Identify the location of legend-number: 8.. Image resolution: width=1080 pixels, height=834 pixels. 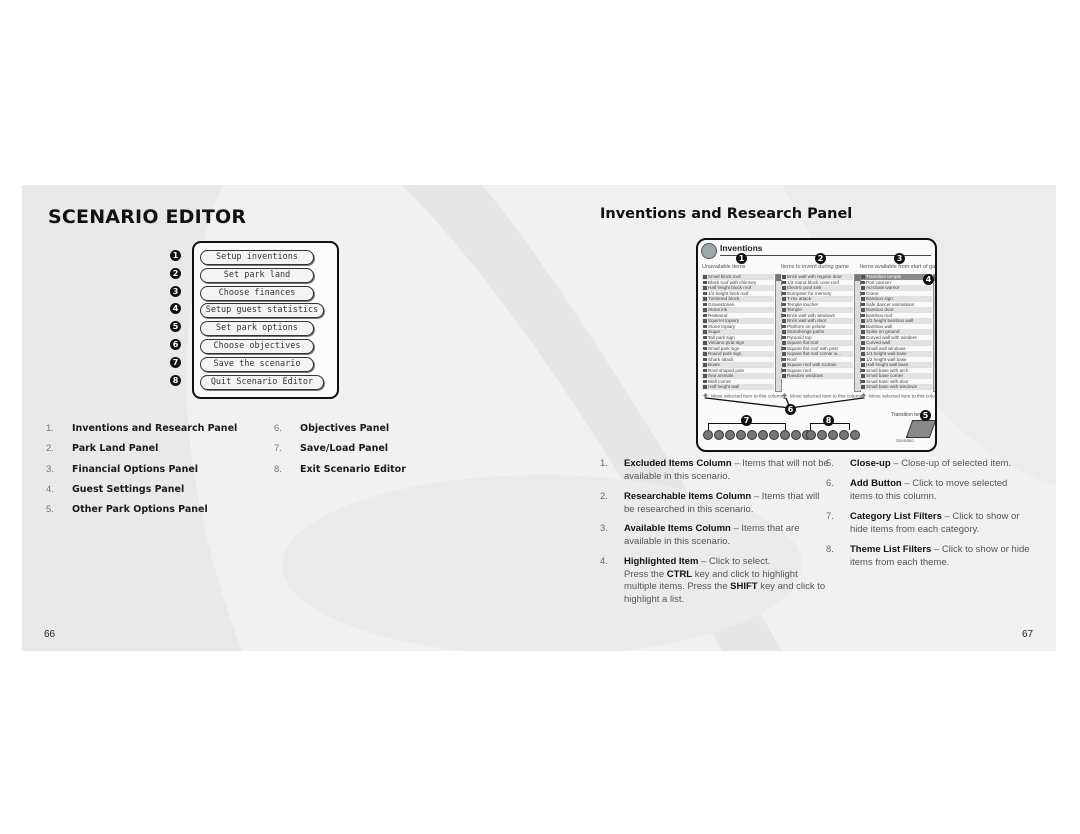
(278, 469).